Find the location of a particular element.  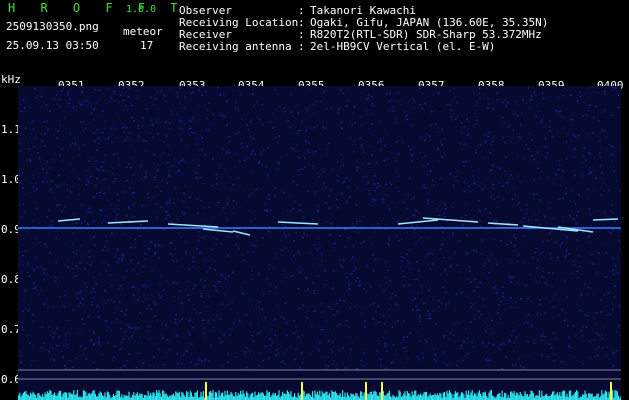

info-sep-antenna: : is located at coordinates (301, 46).